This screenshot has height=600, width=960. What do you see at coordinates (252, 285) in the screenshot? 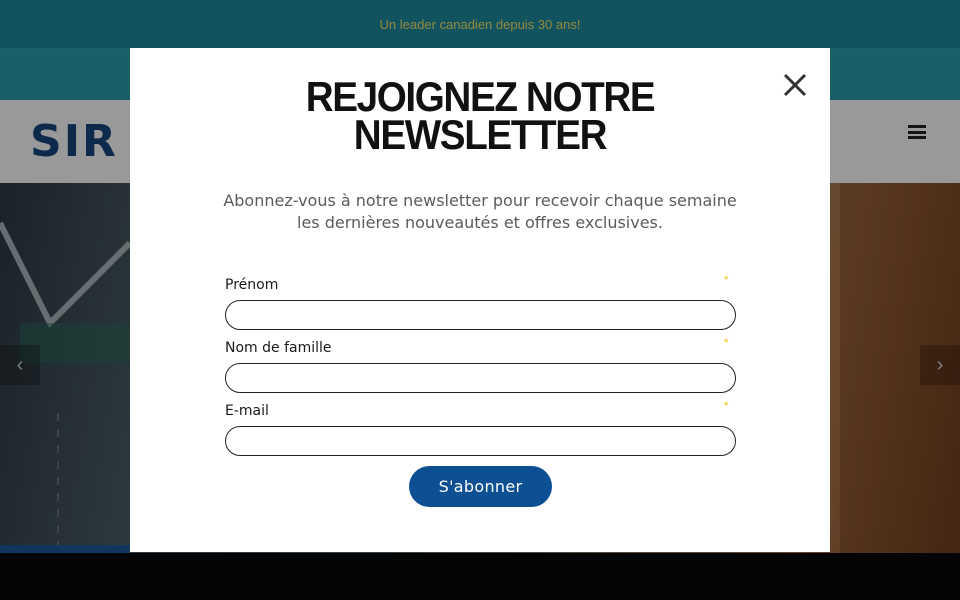
I see `first-name-label: Prénom` at bounding box center [252, 285].